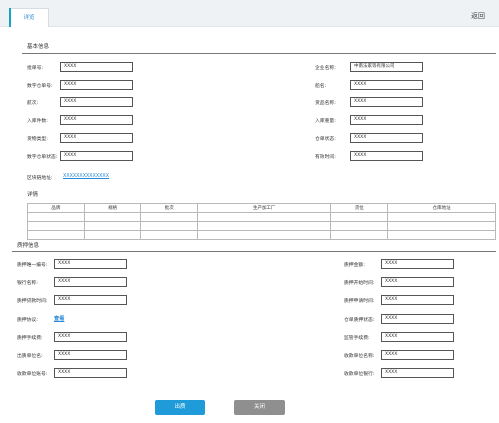 The width and height of the screenshot is (499, 423). What do you see at coordinates (417, 373) in the screenshot?
I see `pledge-right-field-6: XXXX` at bounding box center [417, 373].